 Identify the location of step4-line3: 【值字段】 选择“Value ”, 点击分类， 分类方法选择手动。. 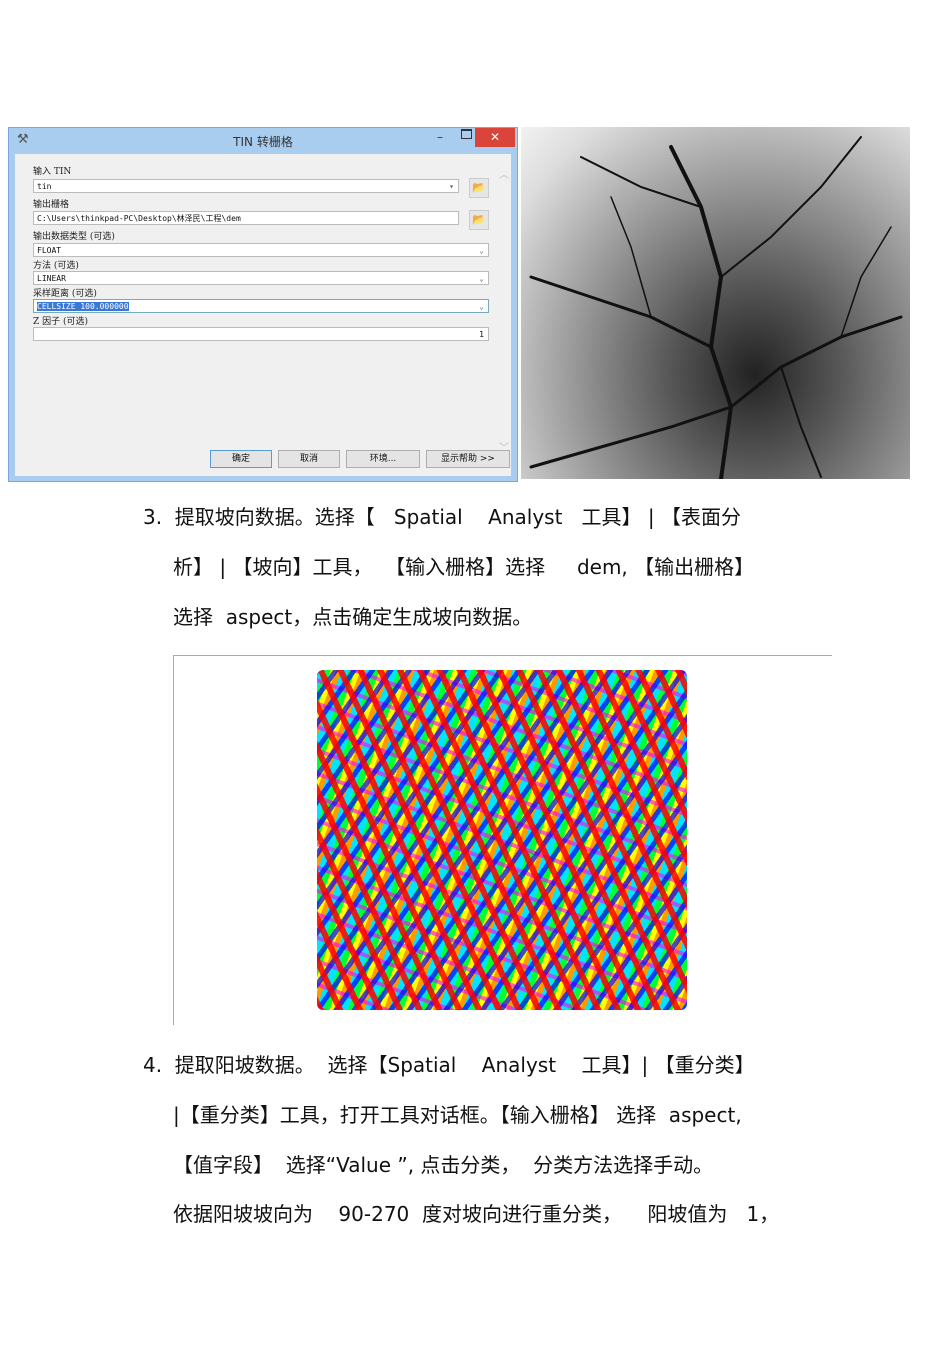
(443, 1165).